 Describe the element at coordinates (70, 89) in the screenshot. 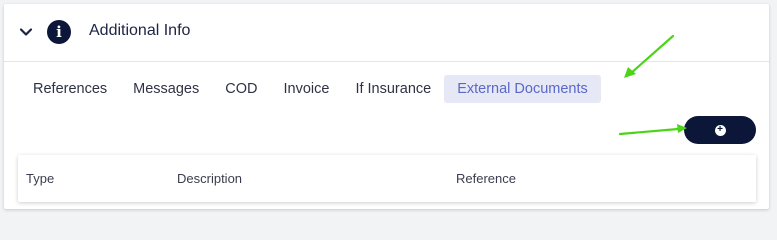

I see `tab-references: References` at that location.